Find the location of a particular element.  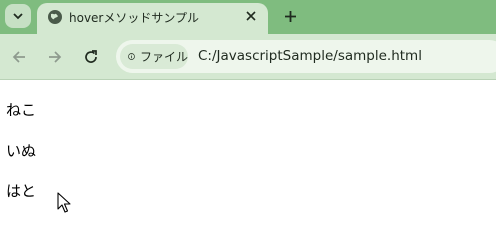

chevron-down-icon is located at coordinates (18, 16).